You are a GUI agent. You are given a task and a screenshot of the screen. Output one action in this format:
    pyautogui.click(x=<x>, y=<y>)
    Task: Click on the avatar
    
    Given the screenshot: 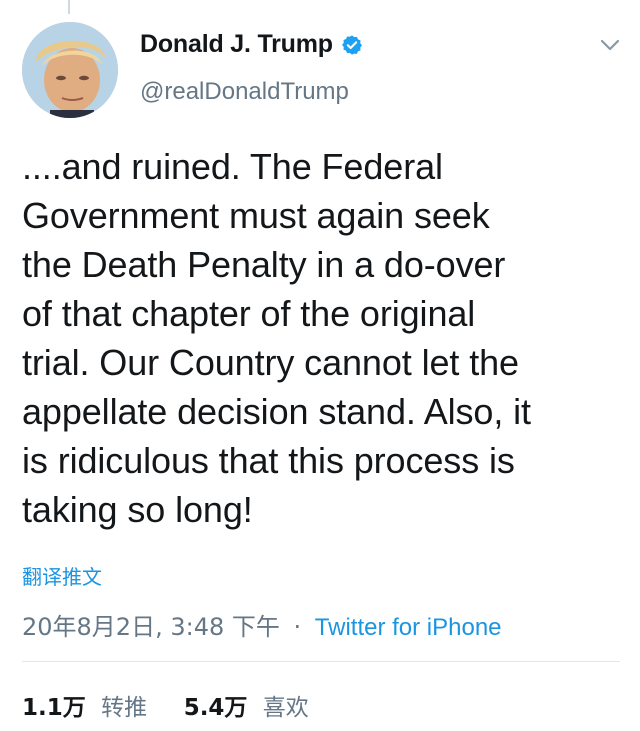 What is the action you would take?
    pyautogui.click(x=70, y=70)
    